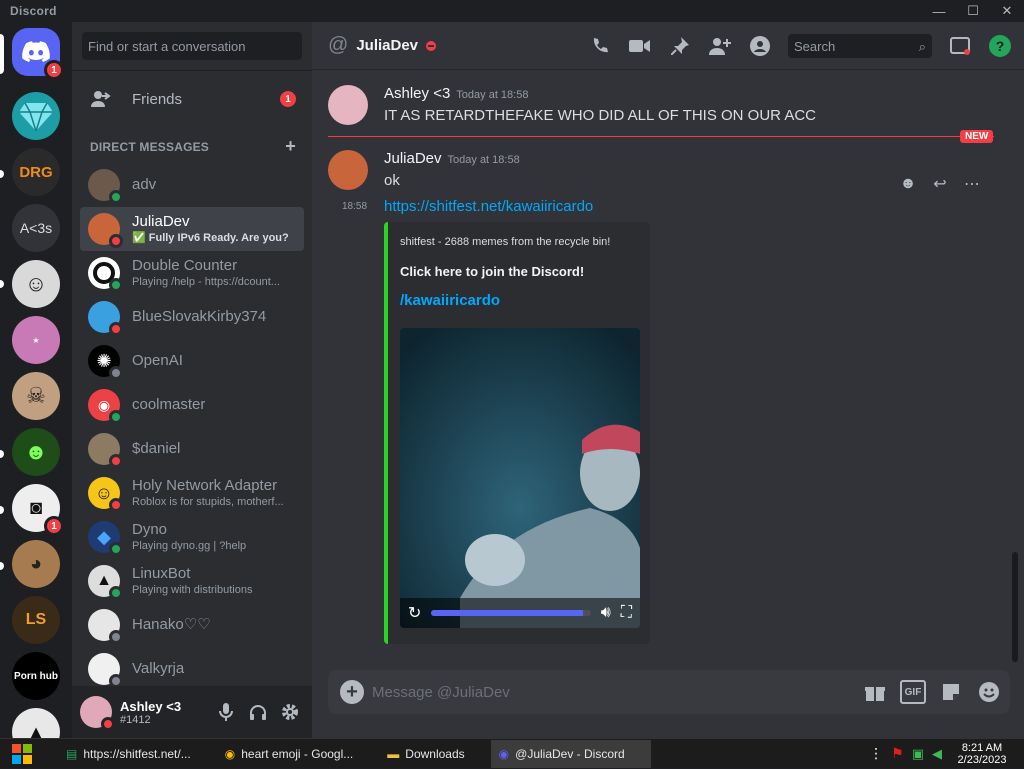 This screenshot has width=1024, height=769. I want to click on skull-icon: ☠, so click(36, 395).